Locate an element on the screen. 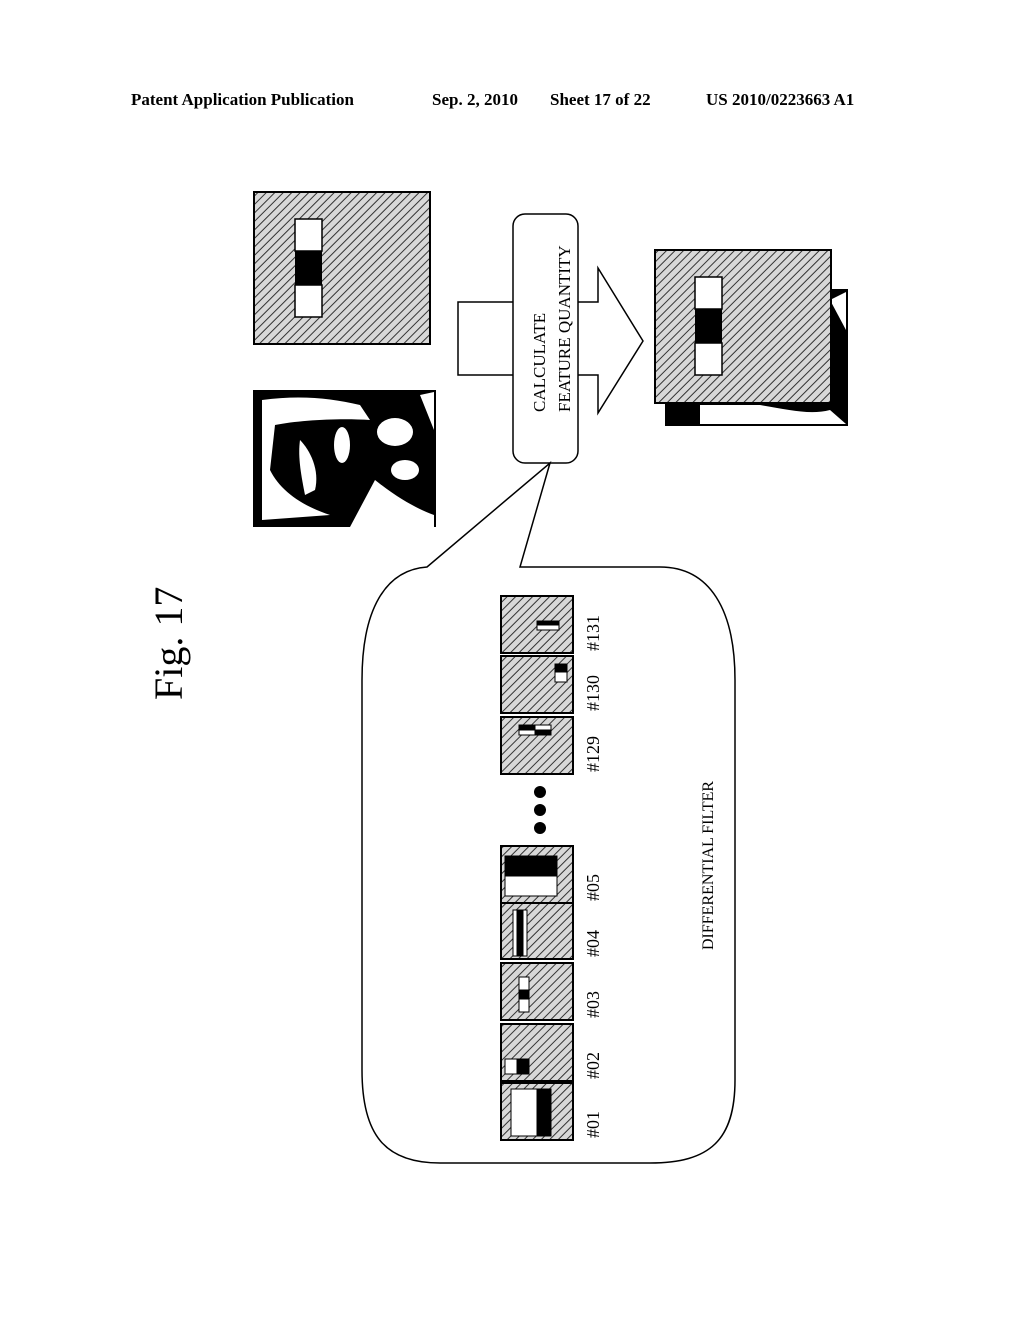  ellipsis-dots is located at coordinates (540, 810).